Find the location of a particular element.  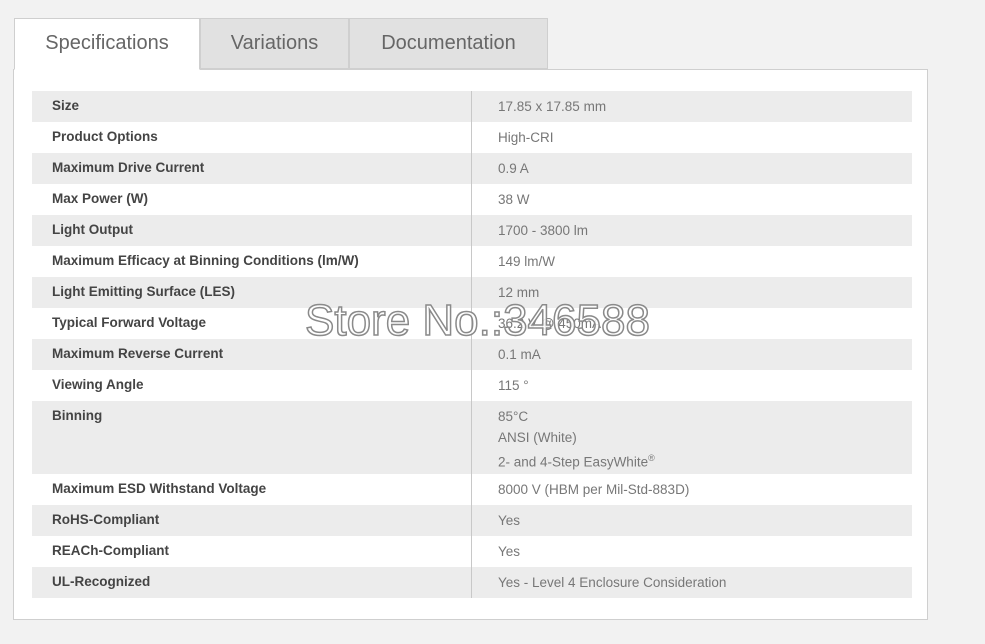

registered-mark: ® is located at coordinates (651, 458).